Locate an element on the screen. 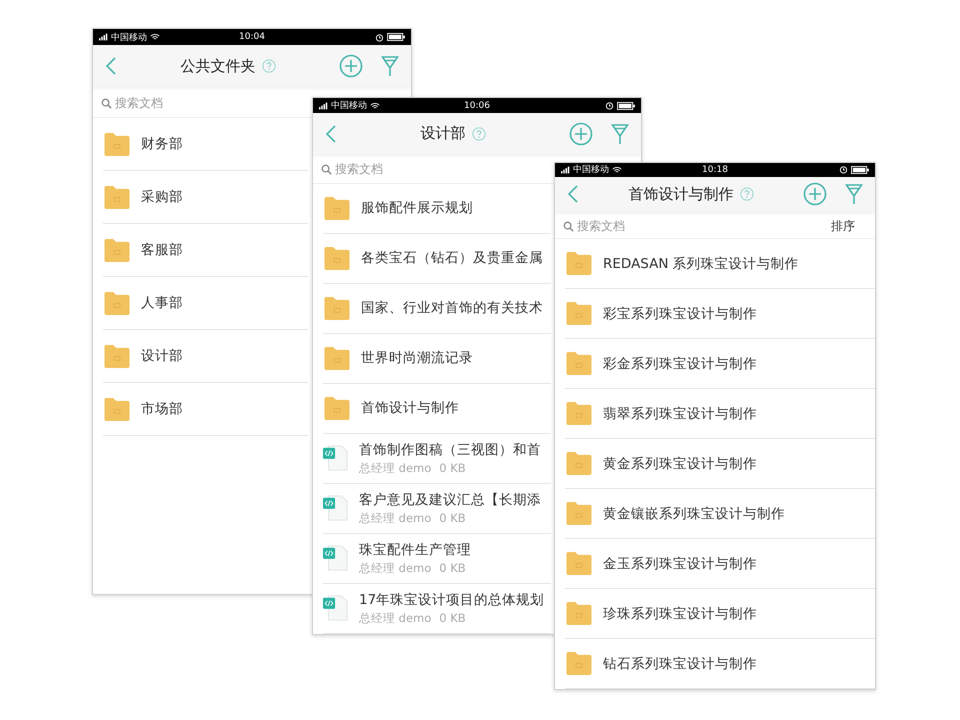  search-icon is located at coordinates (106, 103).